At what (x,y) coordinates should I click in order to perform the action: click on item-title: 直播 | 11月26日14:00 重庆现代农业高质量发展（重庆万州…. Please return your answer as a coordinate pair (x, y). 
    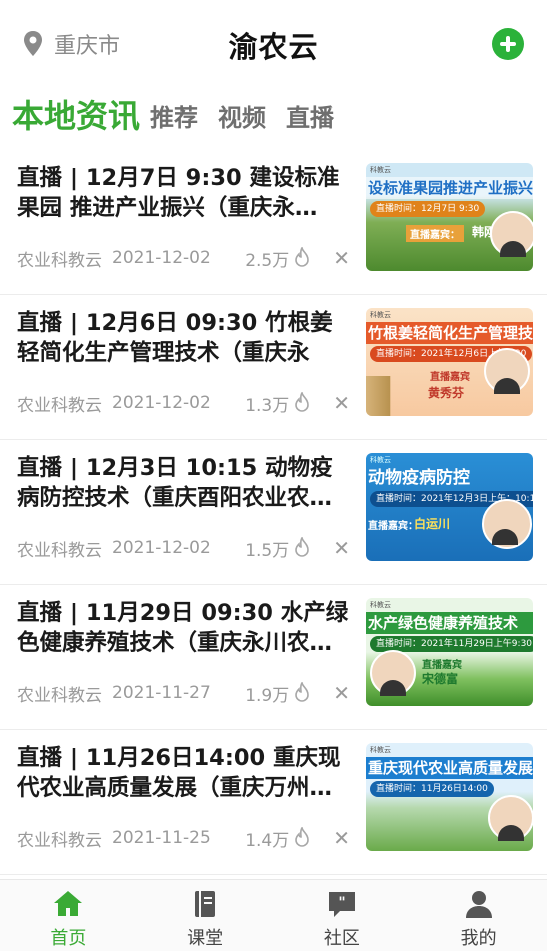
    Looking at the image, I should click on (184, 773).